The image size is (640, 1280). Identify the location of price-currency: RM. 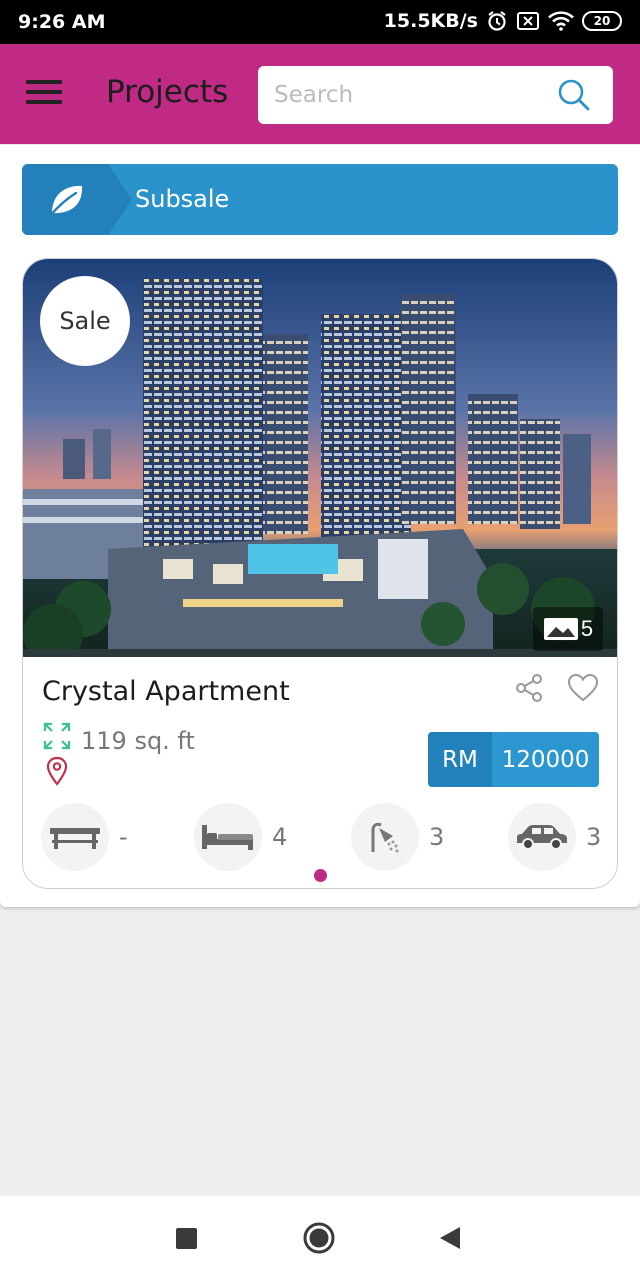
(460, 759).